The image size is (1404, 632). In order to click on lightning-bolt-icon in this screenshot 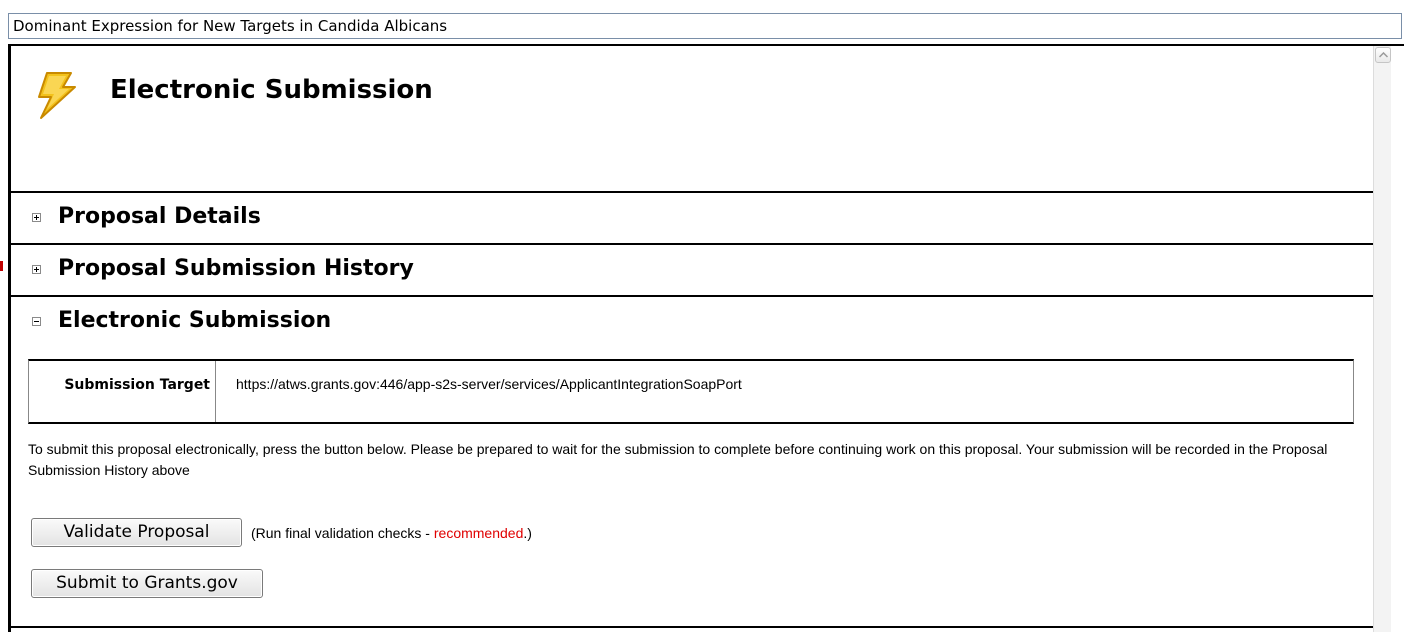, I will do `click(57, 95)`.